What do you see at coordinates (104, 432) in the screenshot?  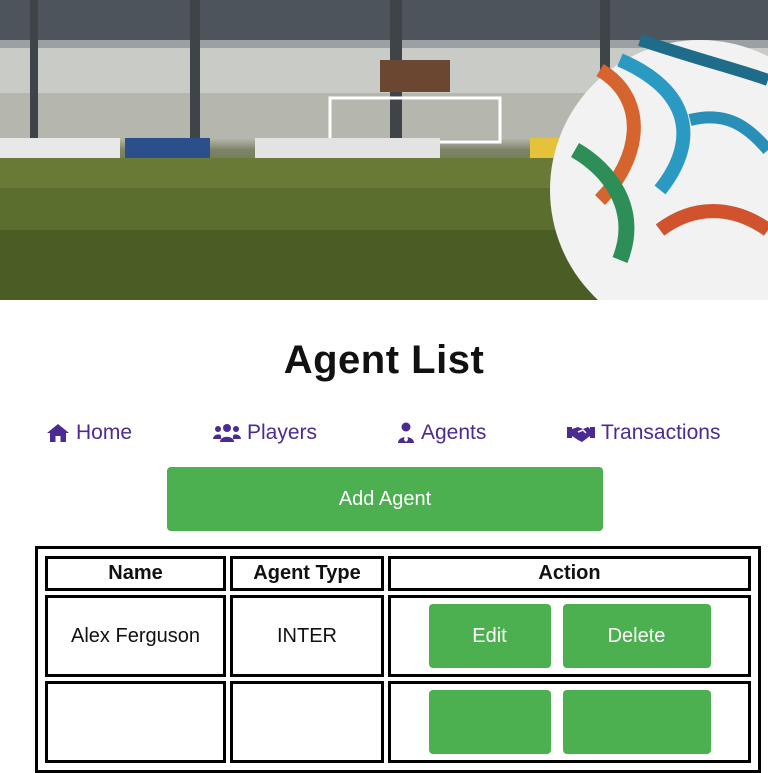 I see `nav-item-label: Home` at bounding box center [104, 432].